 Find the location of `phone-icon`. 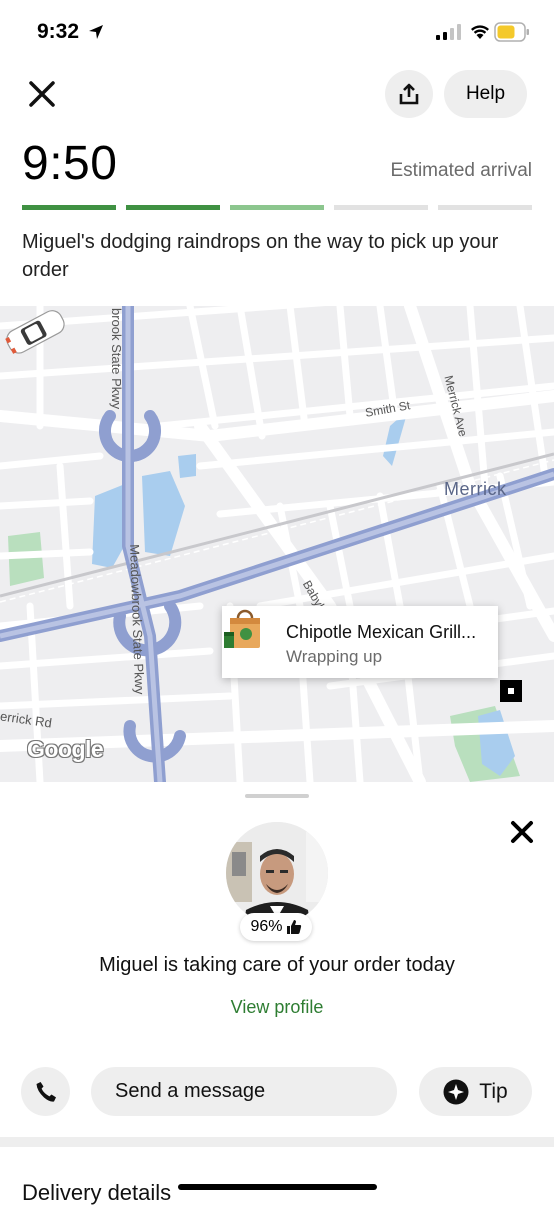

phone-icon is located at coordinates (46, 1091).